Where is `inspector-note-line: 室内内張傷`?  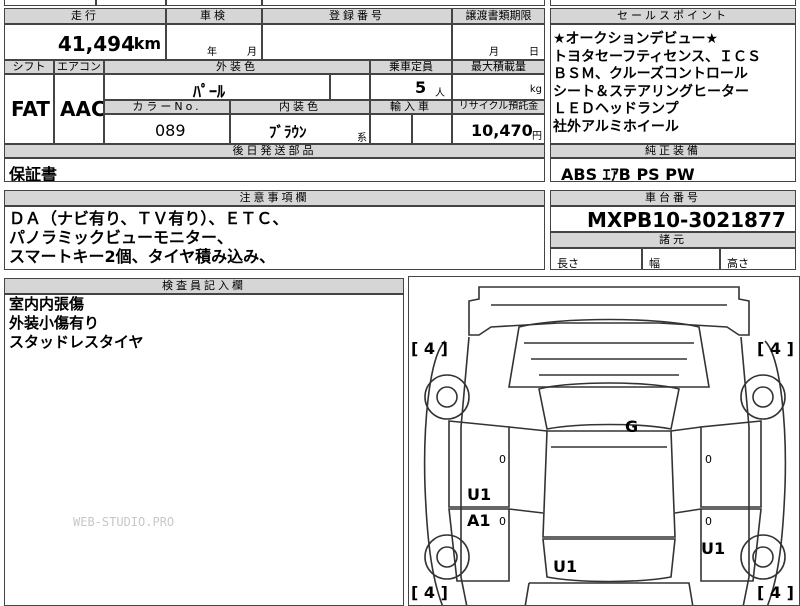
inspector-note-line: 室内内張傷 is located at coordinates (47, 304).